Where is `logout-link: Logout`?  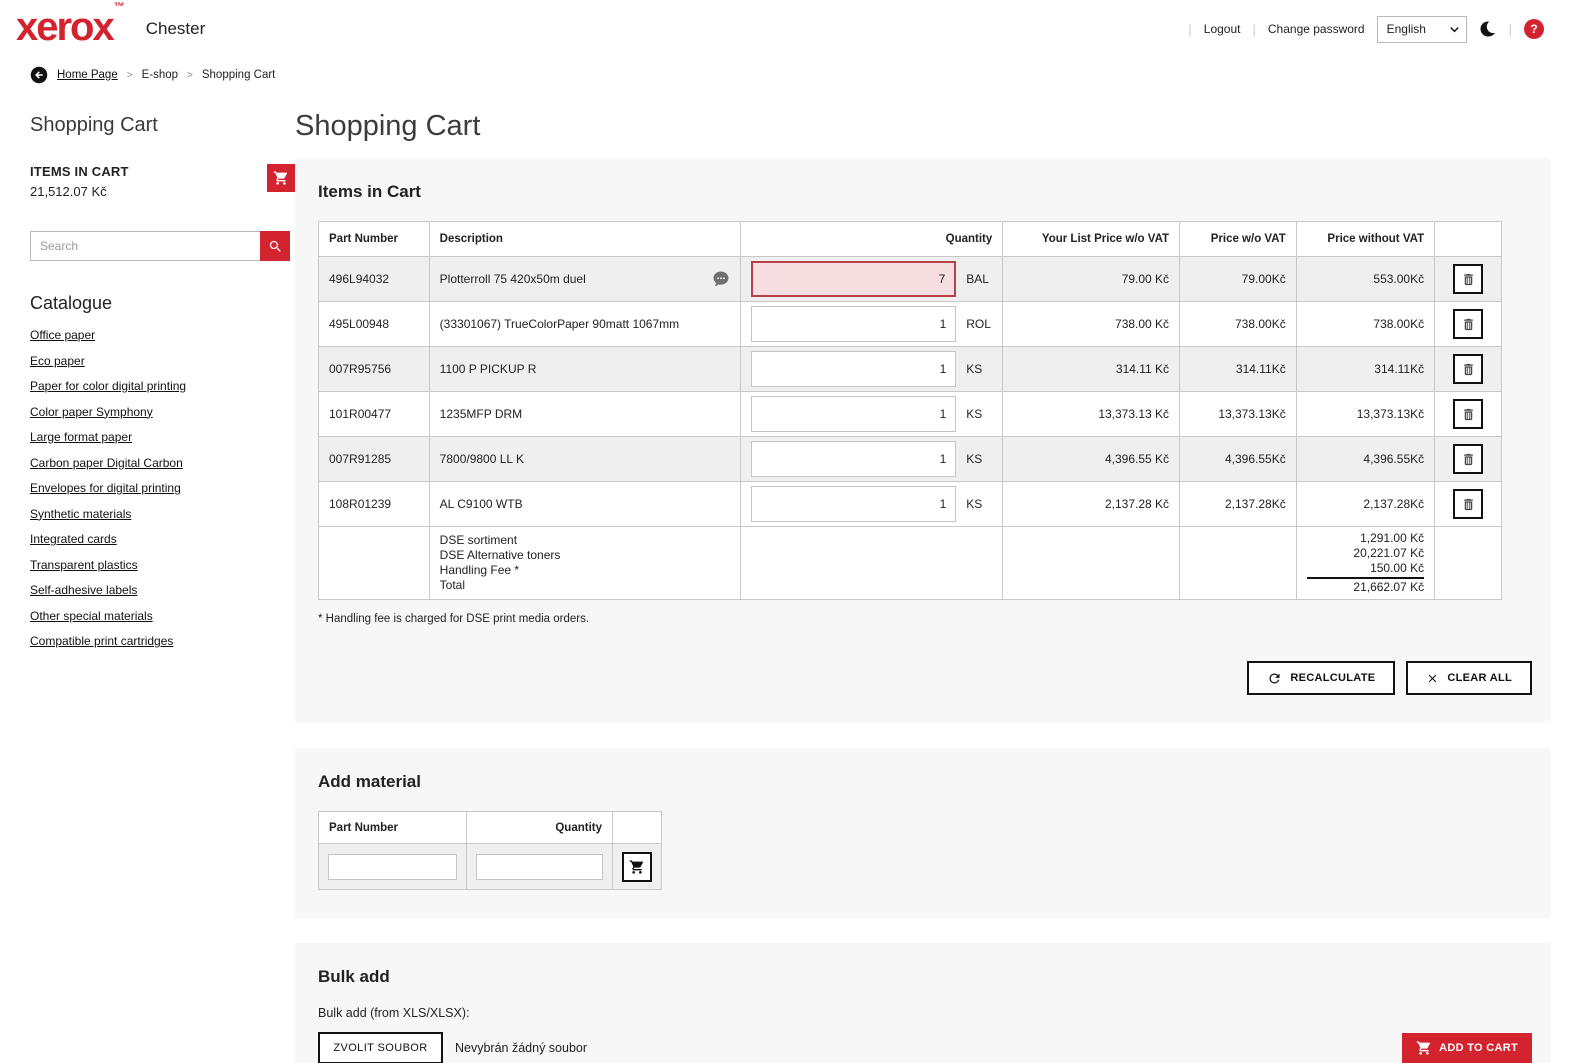
logout-link: Logout is located at coordinates (1222, 29).